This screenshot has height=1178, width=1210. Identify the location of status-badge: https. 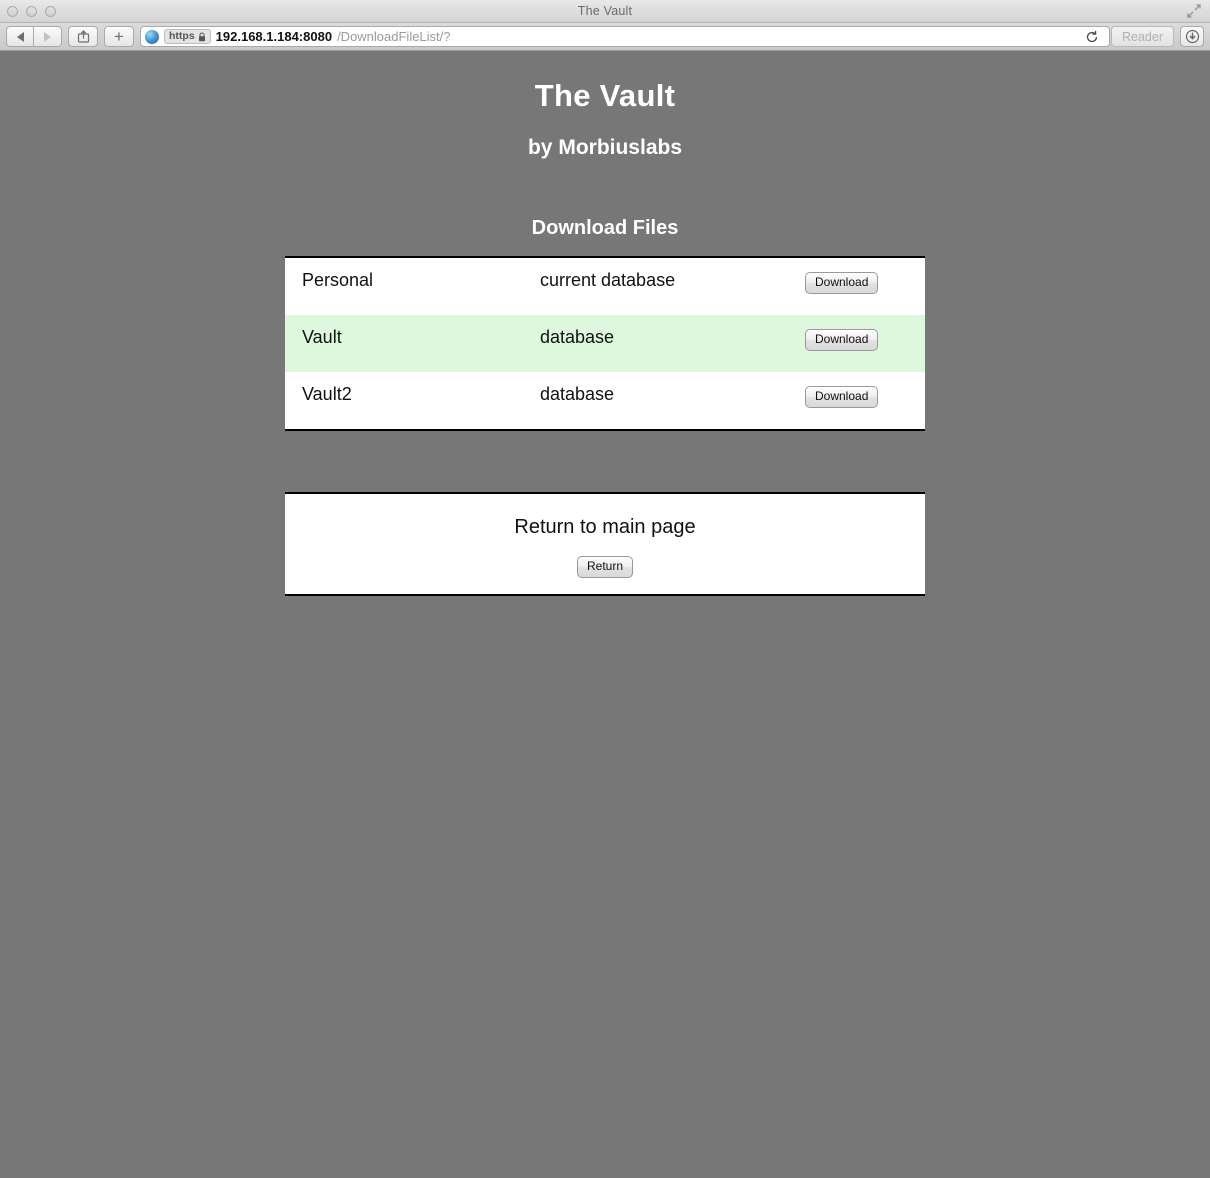
(187, 36).